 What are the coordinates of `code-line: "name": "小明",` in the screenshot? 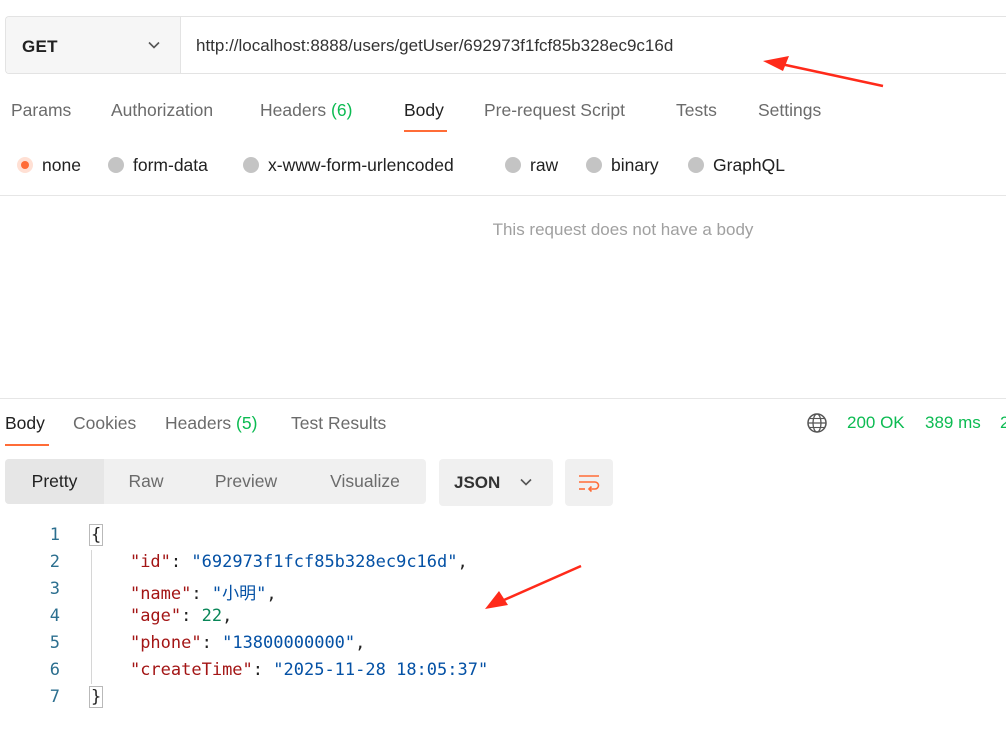 It's located at (203, 594).